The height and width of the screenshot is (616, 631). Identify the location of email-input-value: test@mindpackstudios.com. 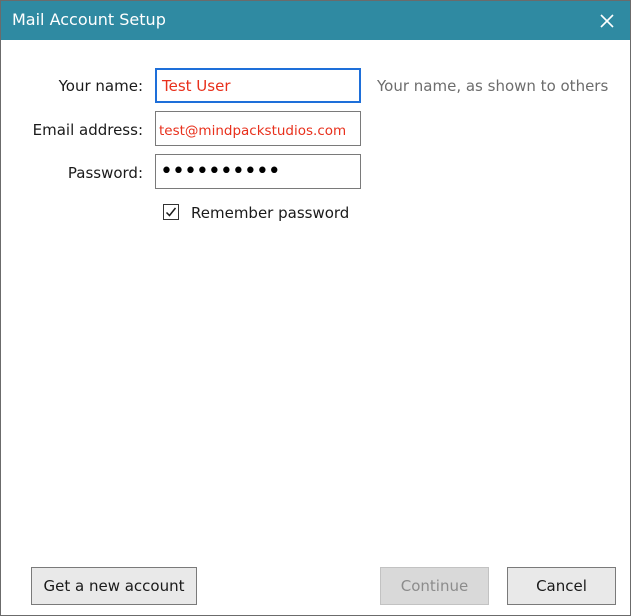
(253, 131).